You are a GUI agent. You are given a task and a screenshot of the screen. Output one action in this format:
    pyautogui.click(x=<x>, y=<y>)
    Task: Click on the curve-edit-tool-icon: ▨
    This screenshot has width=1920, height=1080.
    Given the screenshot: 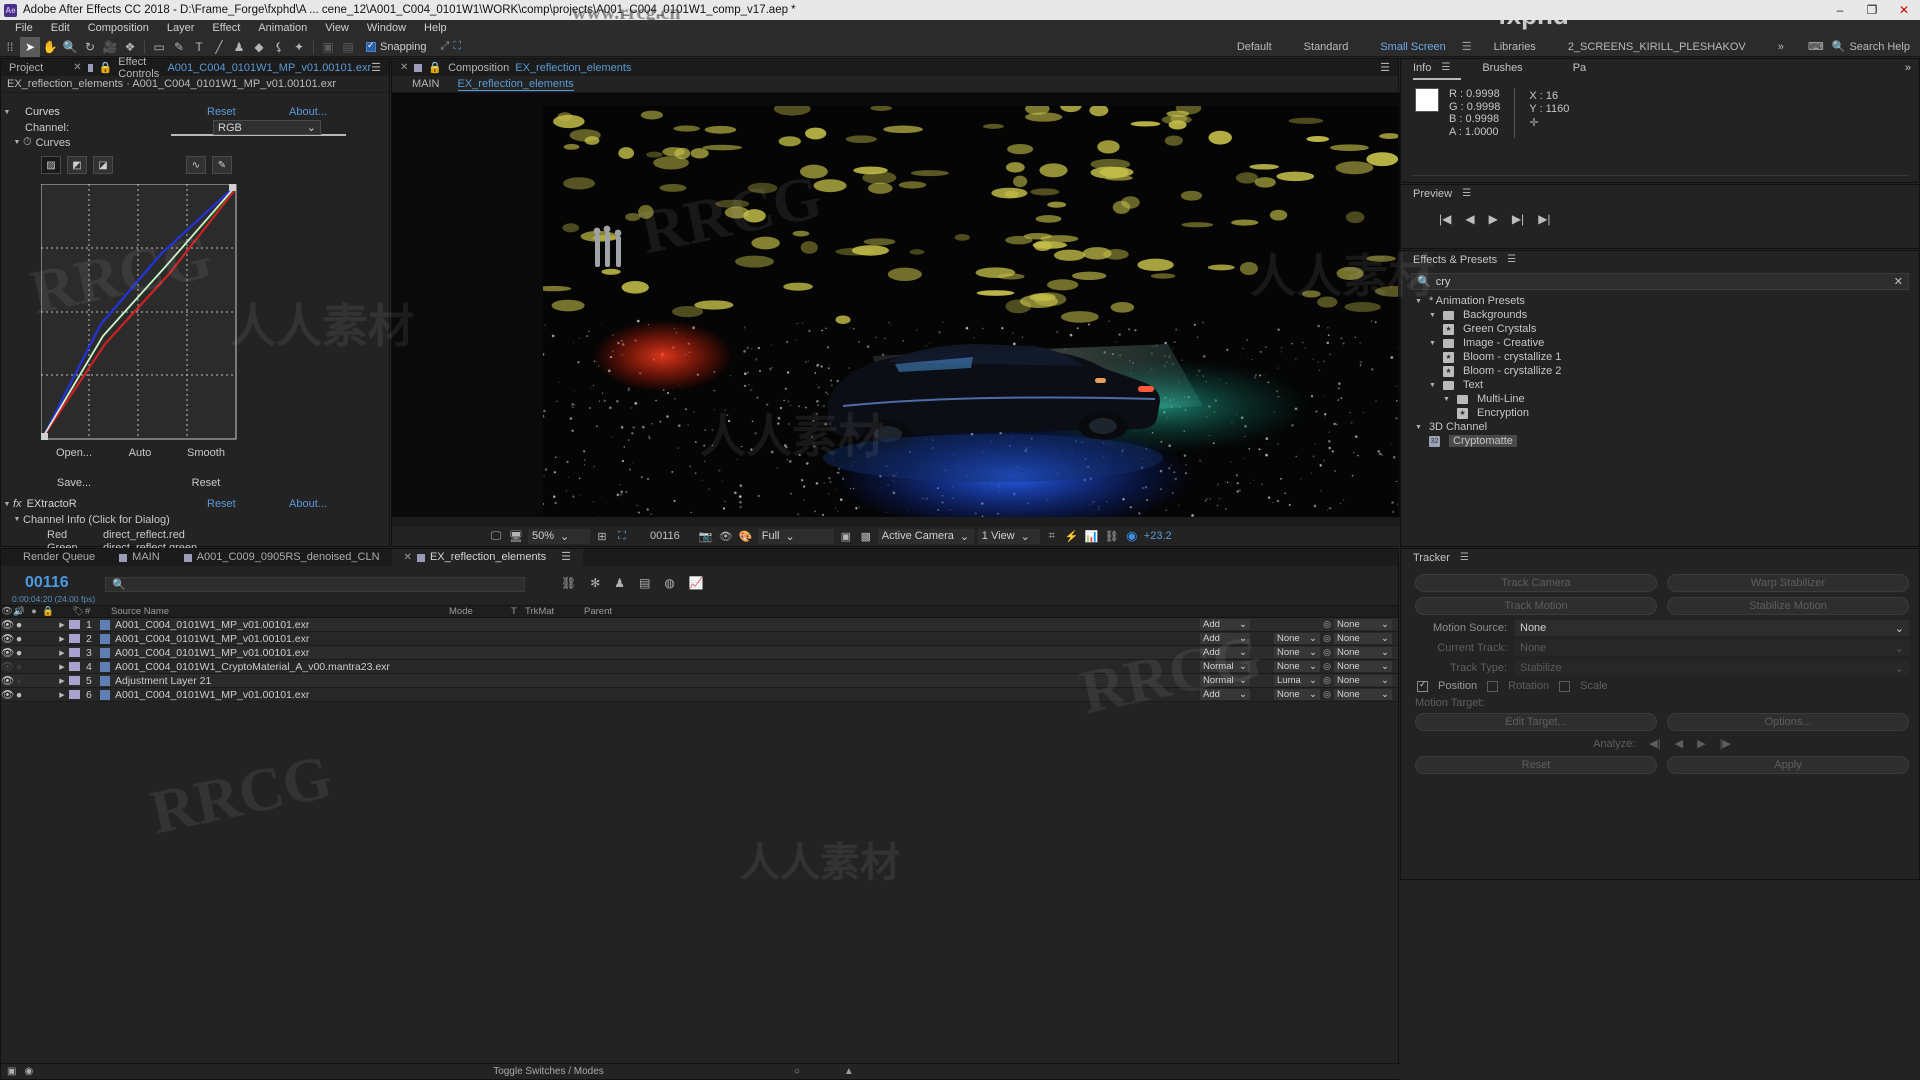 What is the action you would take?
    pyautogui.click(x=51, y=165)
    